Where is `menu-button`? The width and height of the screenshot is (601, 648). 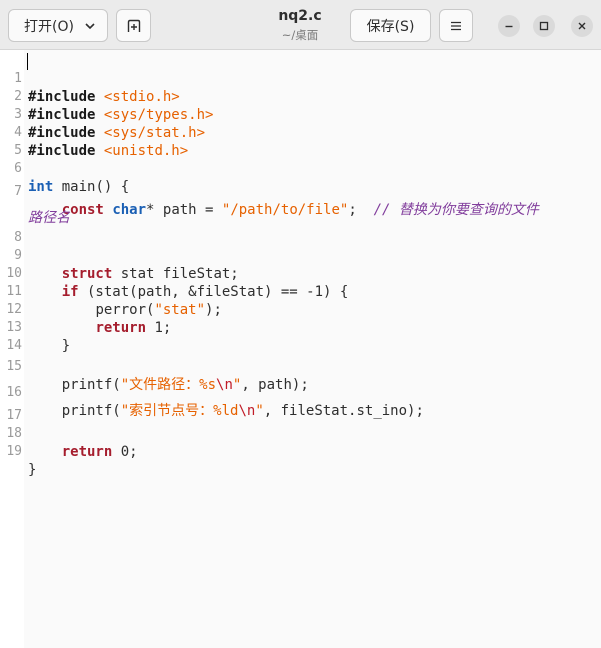 menu-button is located at coordinates (456, 25).